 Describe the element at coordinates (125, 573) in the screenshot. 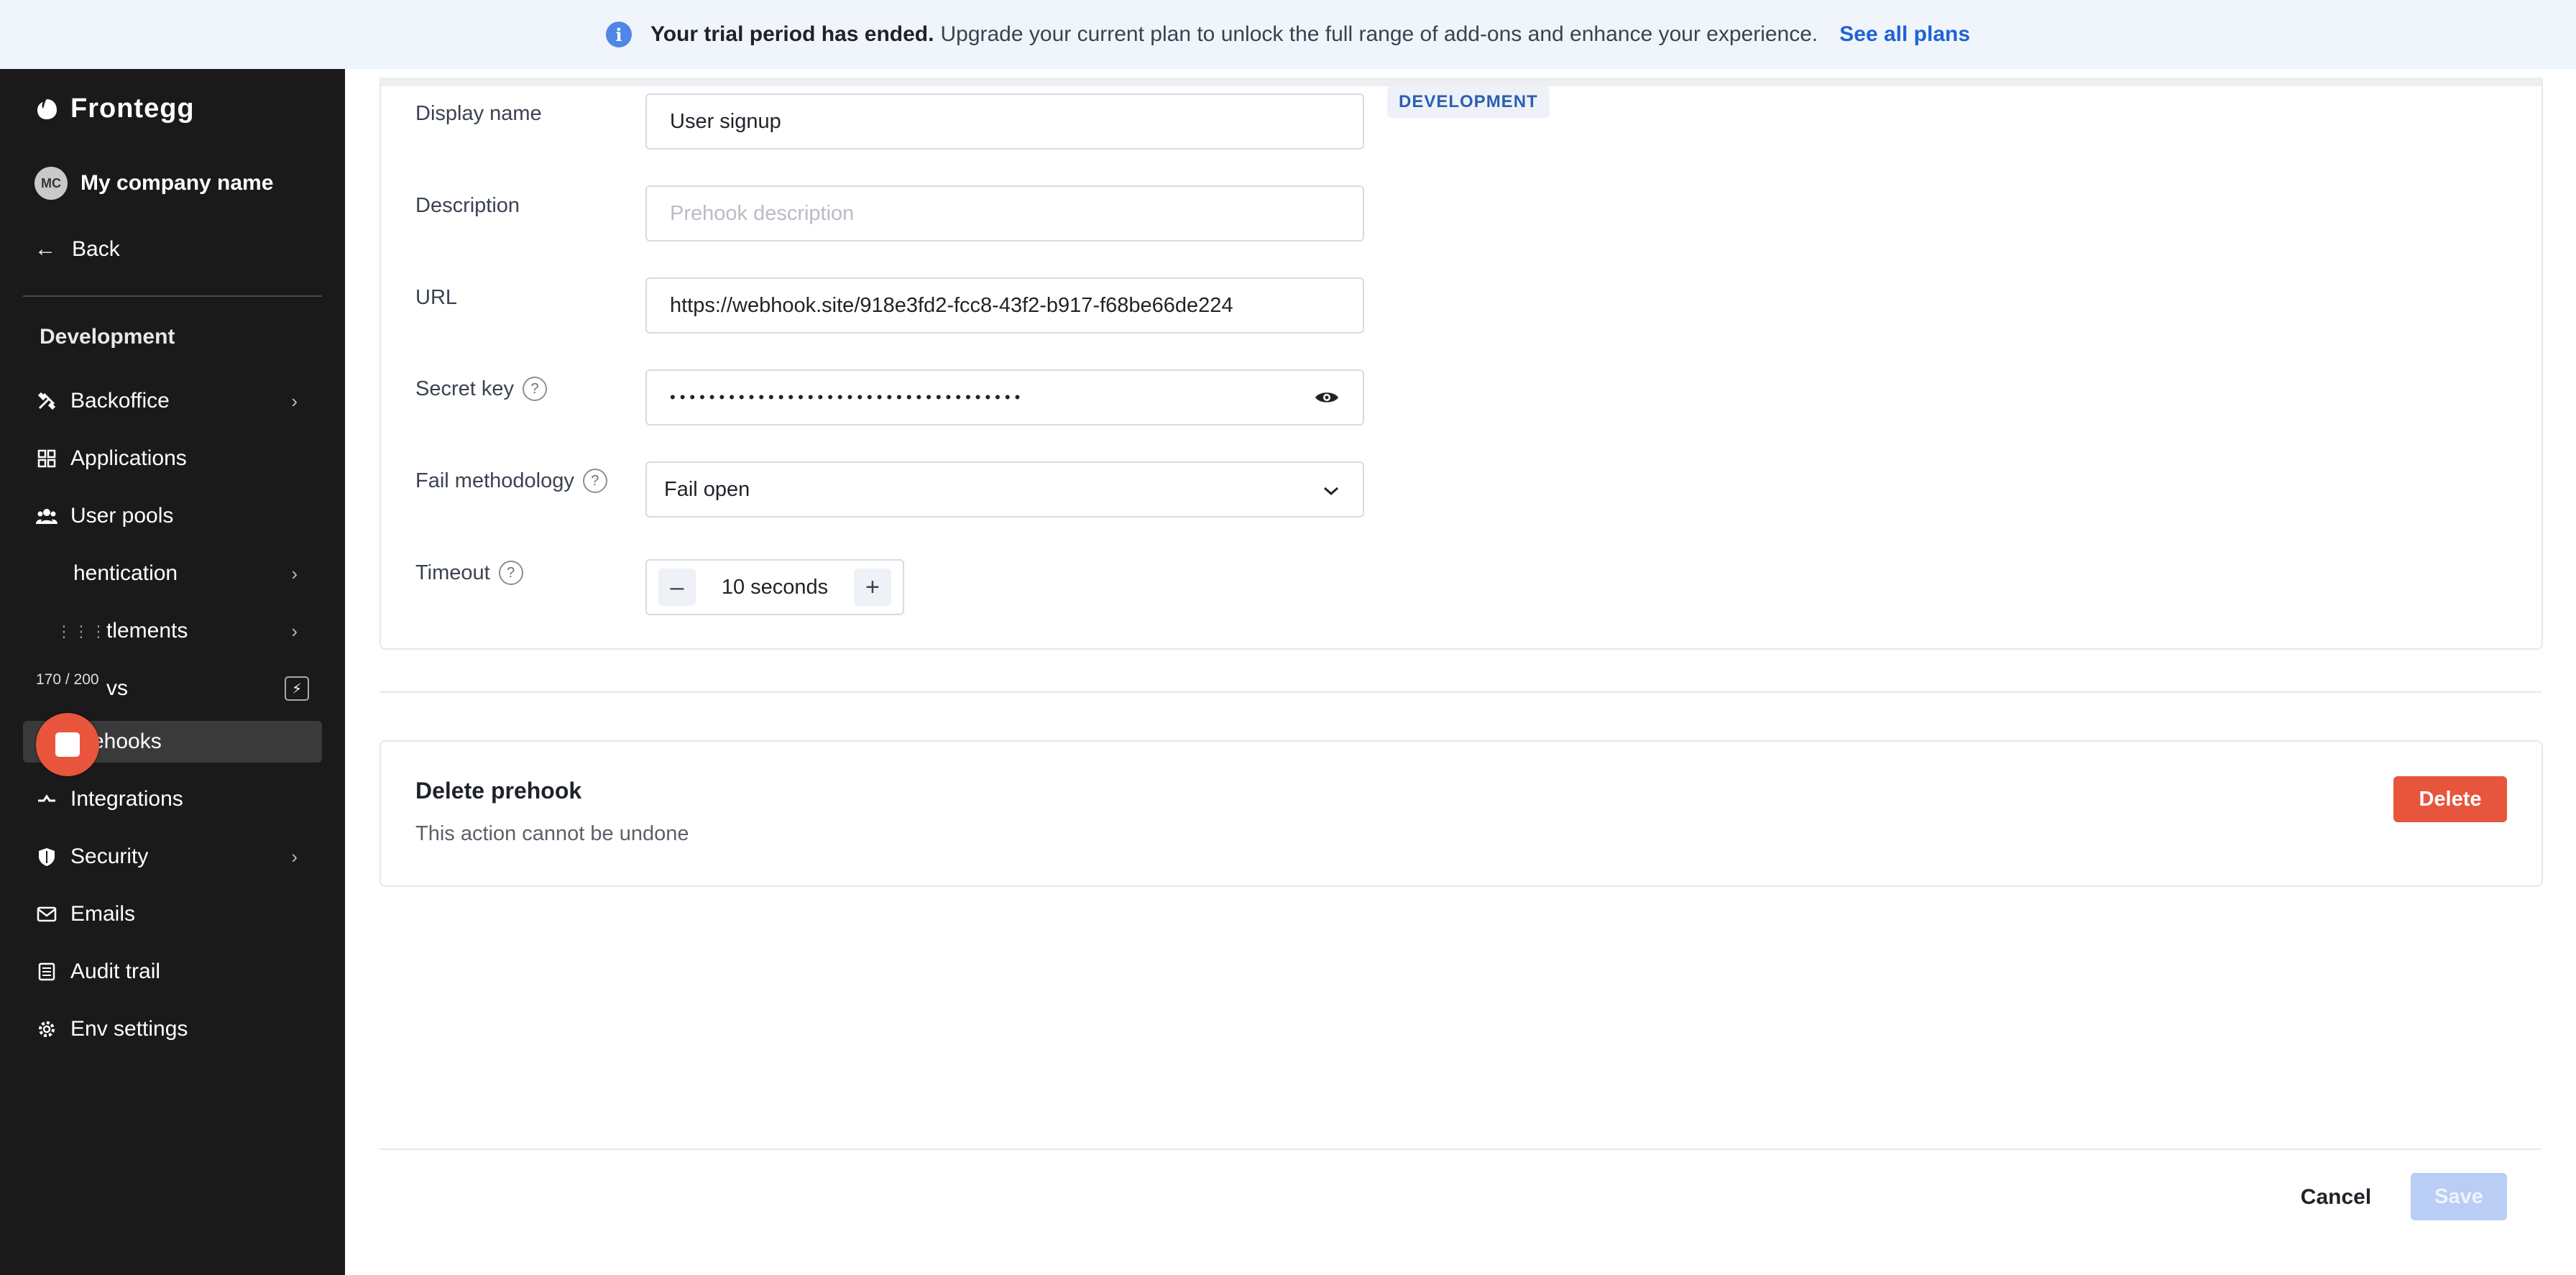

I see `sidebar-item-label: hentication` at that location.